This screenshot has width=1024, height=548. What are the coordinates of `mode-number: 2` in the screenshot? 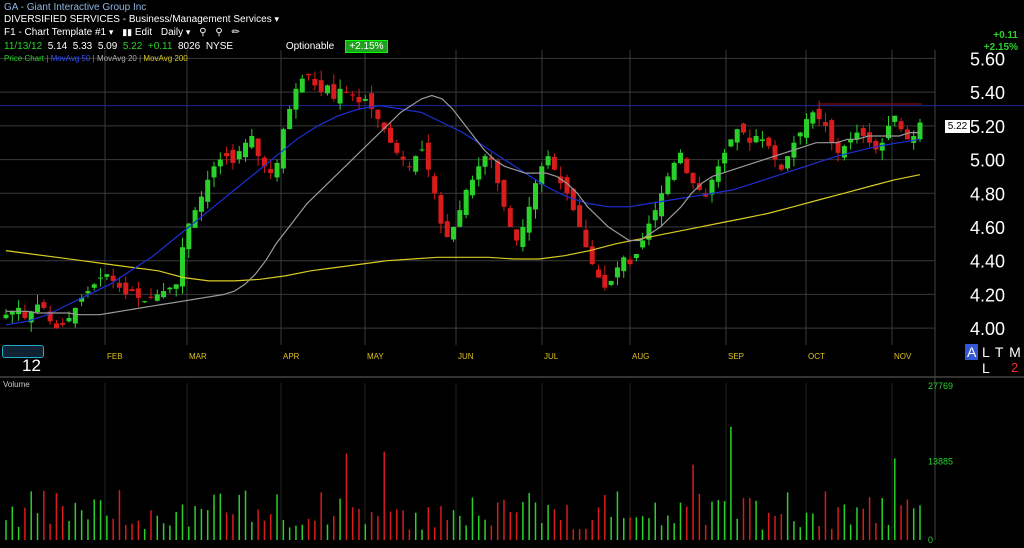 It's located at (1015, 367).